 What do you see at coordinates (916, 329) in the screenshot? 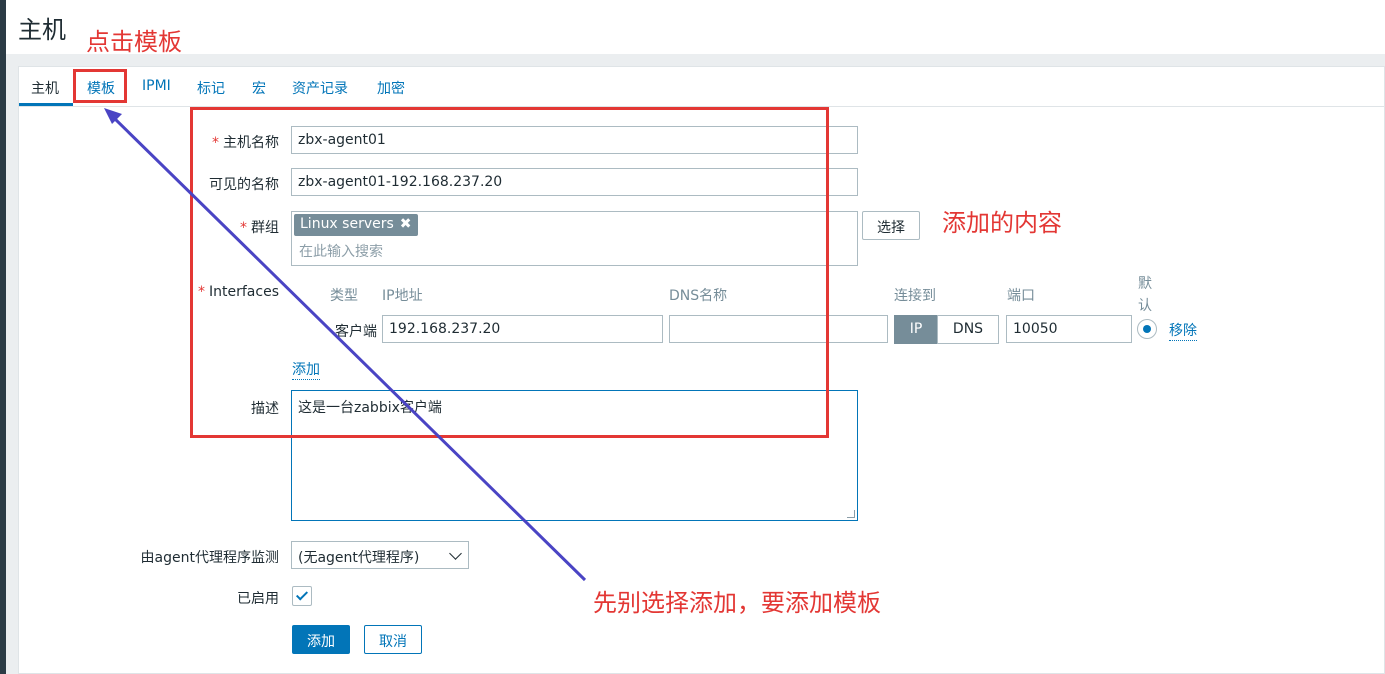
I see `connect-ip-toggle: IP` at bounding box center [916, 329].